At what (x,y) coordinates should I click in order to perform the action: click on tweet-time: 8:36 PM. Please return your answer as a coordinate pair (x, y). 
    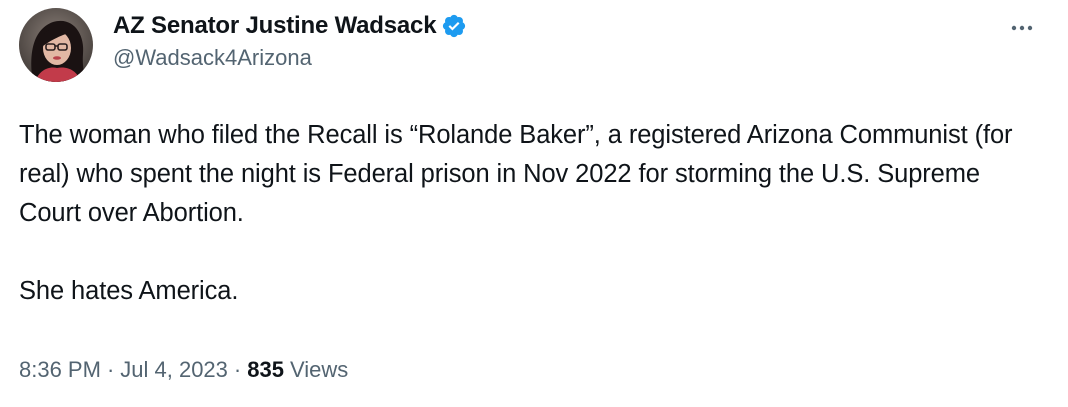
    Looking at the image, I should click on (60, 370).